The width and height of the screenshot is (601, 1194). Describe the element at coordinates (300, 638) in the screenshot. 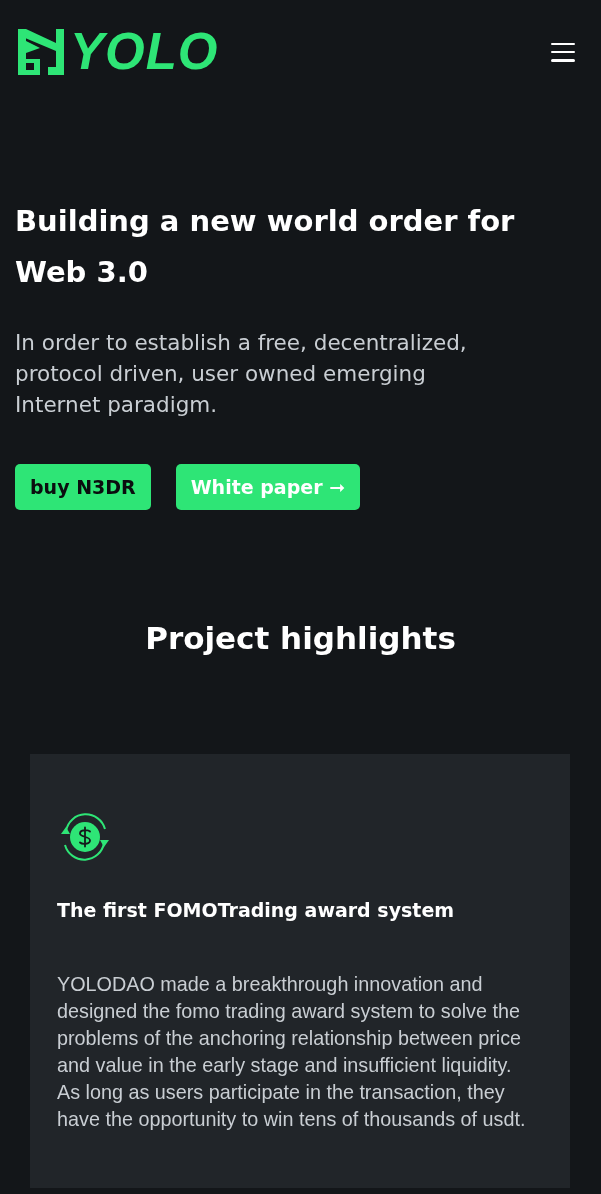

I see `section-title: Project highlights` at that location.